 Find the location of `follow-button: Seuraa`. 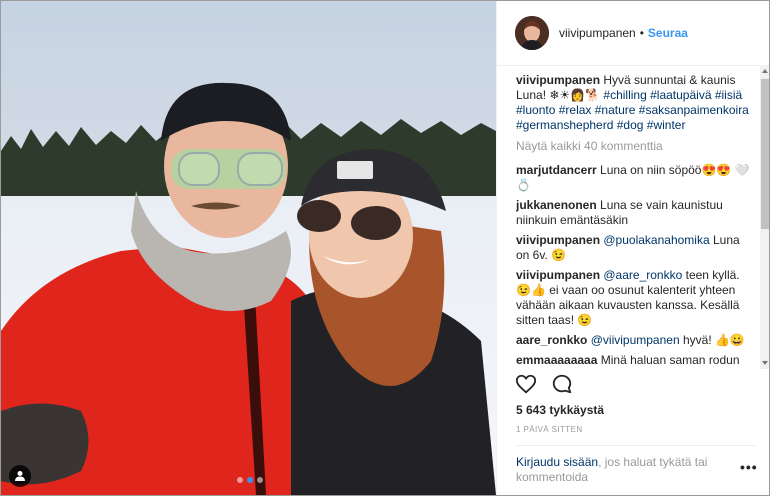

follow-button: Seuraa is located at coordinates (668, 33).